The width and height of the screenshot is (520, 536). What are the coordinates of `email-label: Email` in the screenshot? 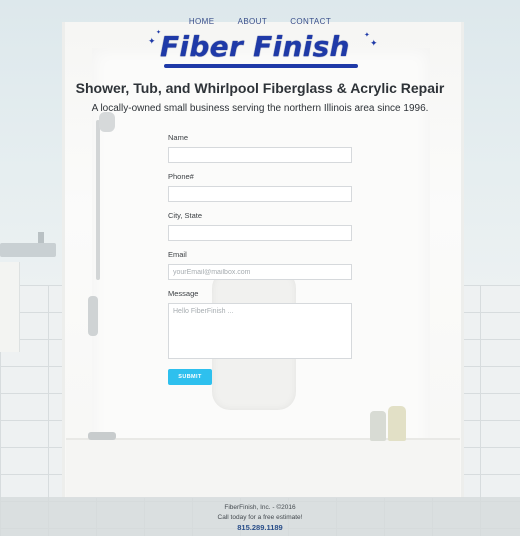 It's located at (177, 254).